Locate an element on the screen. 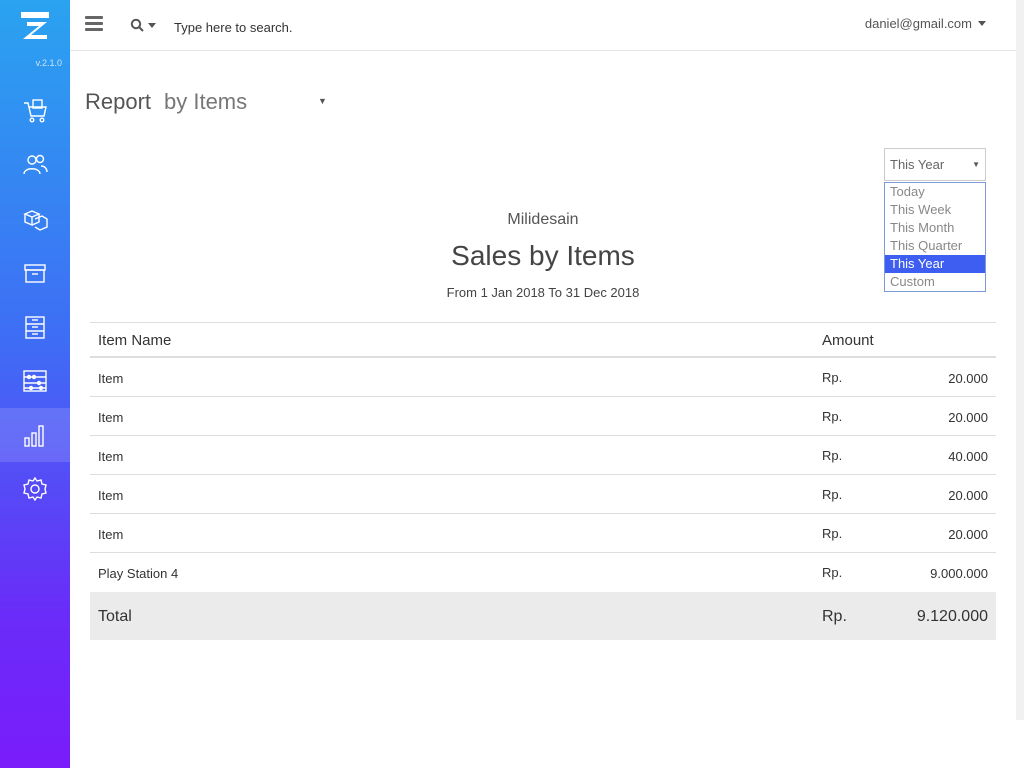  sidebar-item-accounting is located at coordinates (35, 381).